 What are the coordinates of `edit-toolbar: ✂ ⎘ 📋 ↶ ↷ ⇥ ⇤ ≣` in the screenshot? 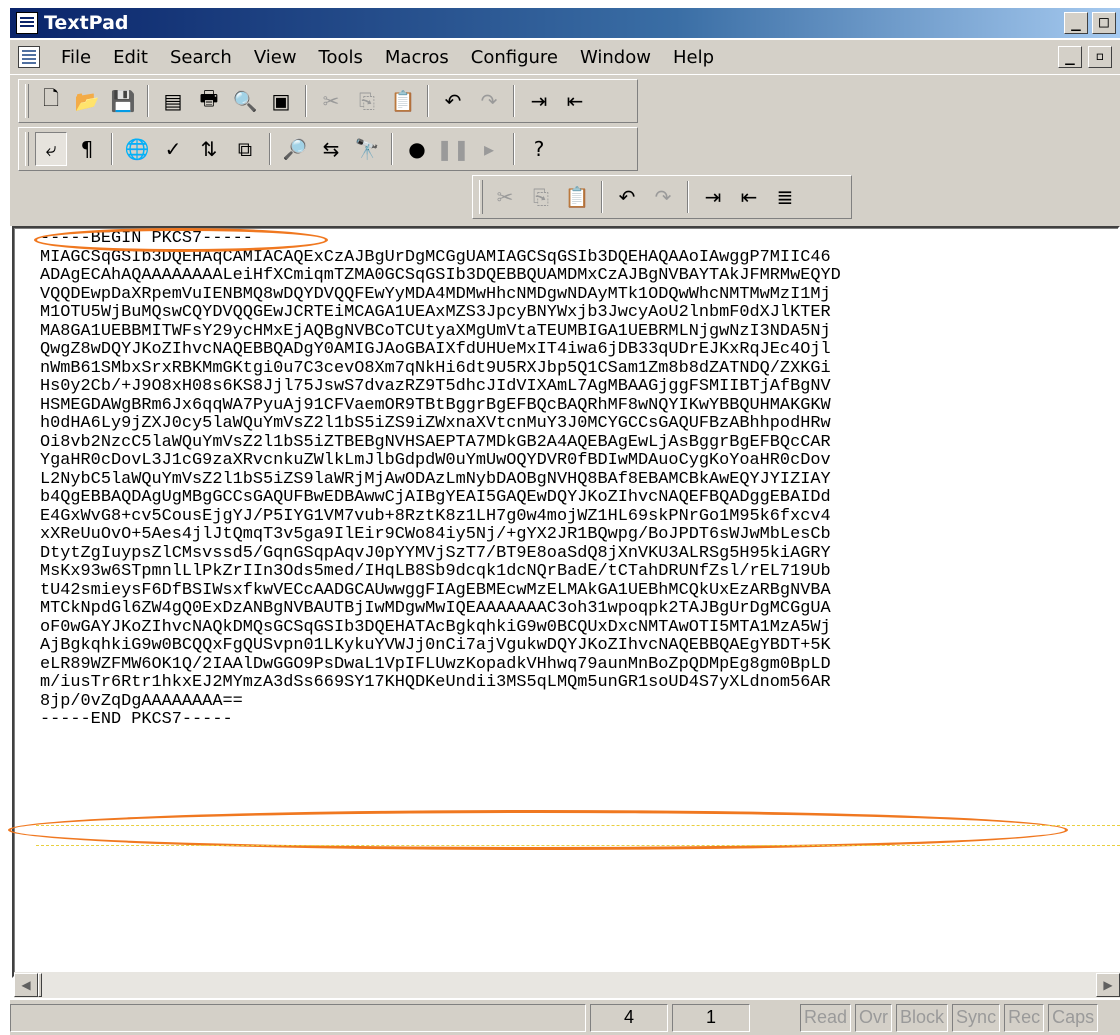 It's located at (662, 197).